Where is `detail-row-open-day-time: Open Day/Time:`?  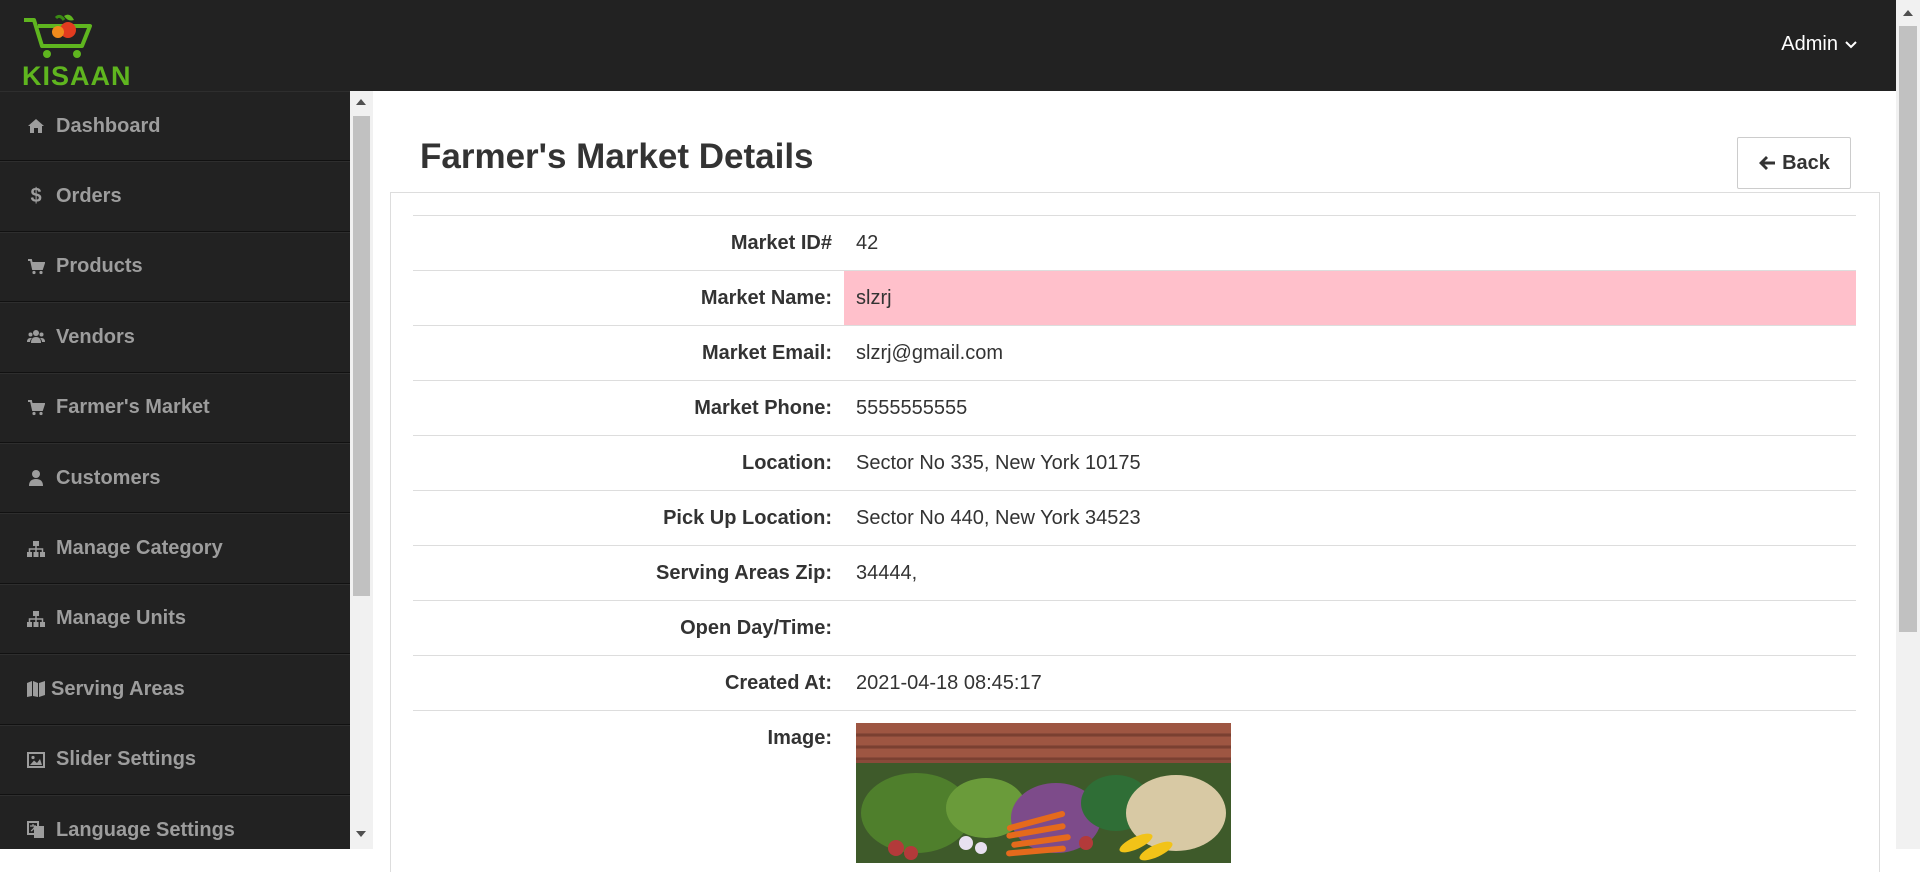
detail-row-open-day-time: Open Day/Time: is located at coordinates (1134, 627).